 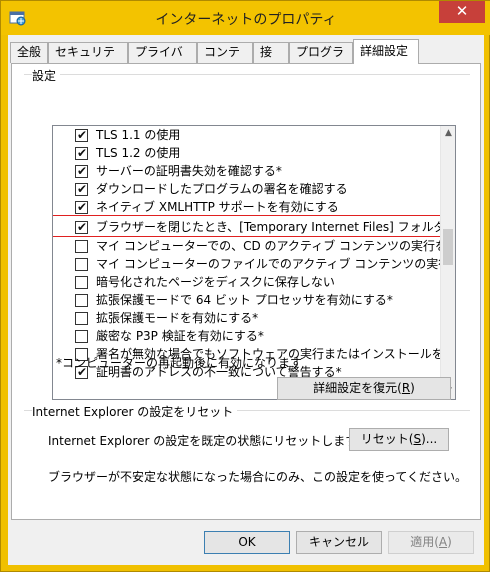 I want to click on list-scrollbar: ▲ ▼, so click(x=447, y=262).